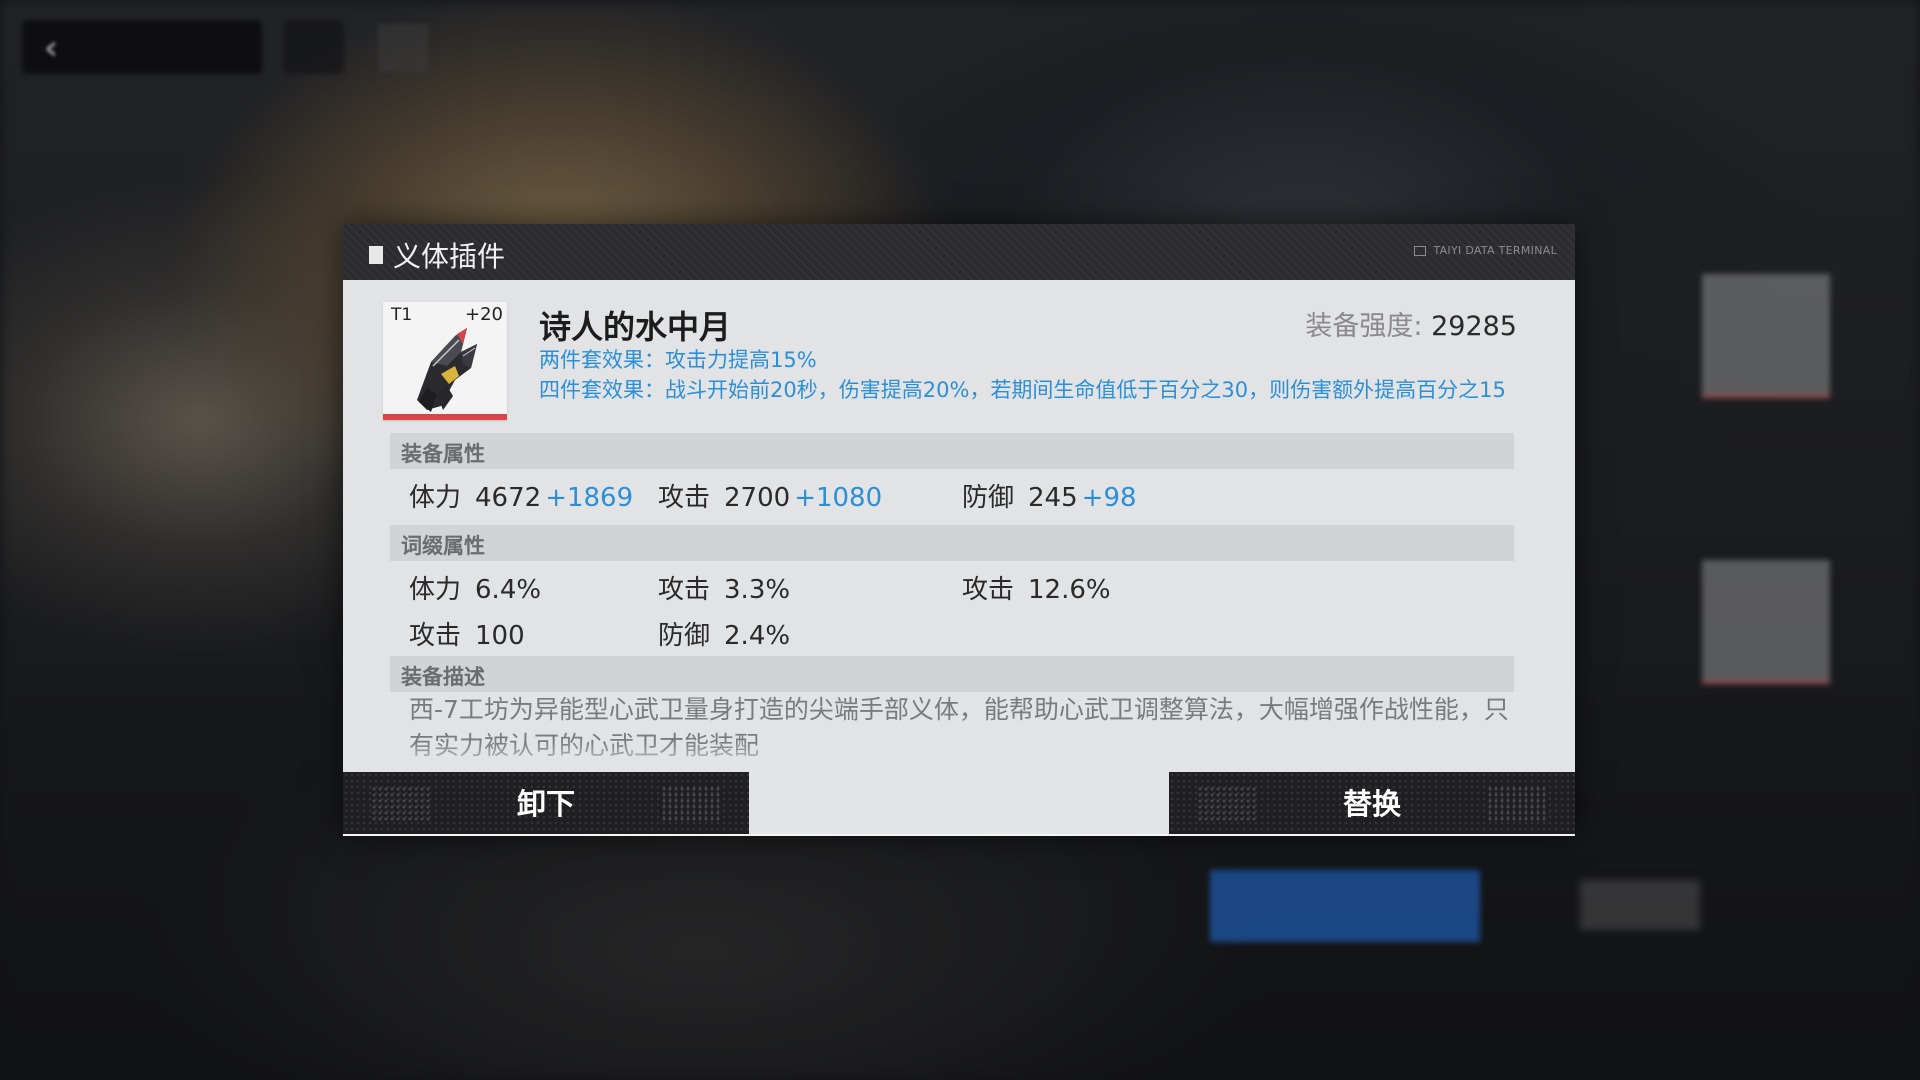 The width and height of the screenshot is (1920, 1080). Describe the element at coordinates (447, 370) in the screenshot. I see `claw-gauntlet-icon` at that location.